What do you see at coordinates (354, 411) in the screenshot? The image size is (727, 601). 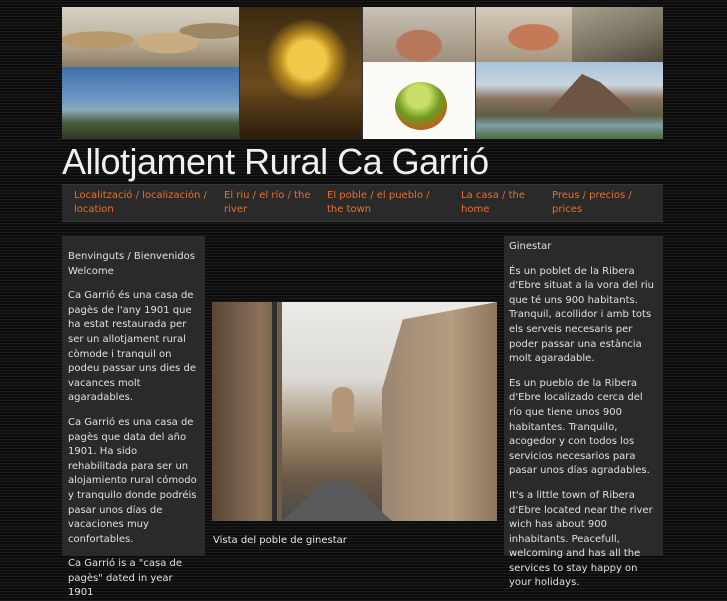 I see `town-street-photo` at bounding box center [354, 411].